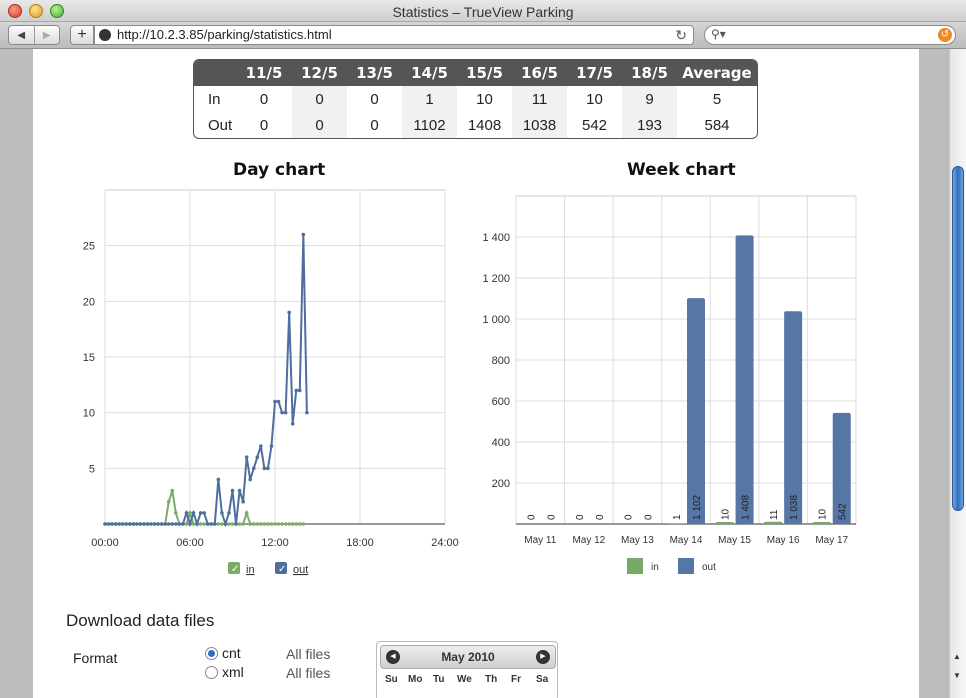  I want to click on y-tick-label: 800, so click(501, 361).